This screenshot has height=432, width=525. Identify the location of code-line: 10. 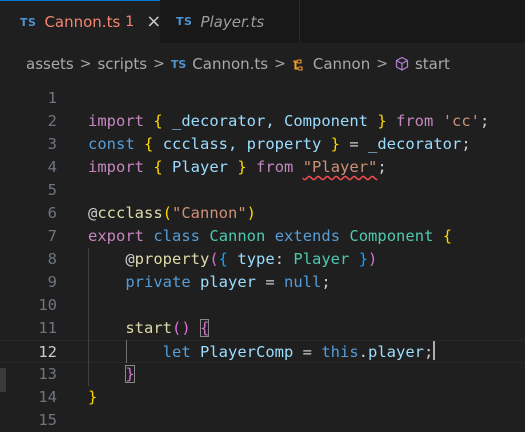
(262, 305).